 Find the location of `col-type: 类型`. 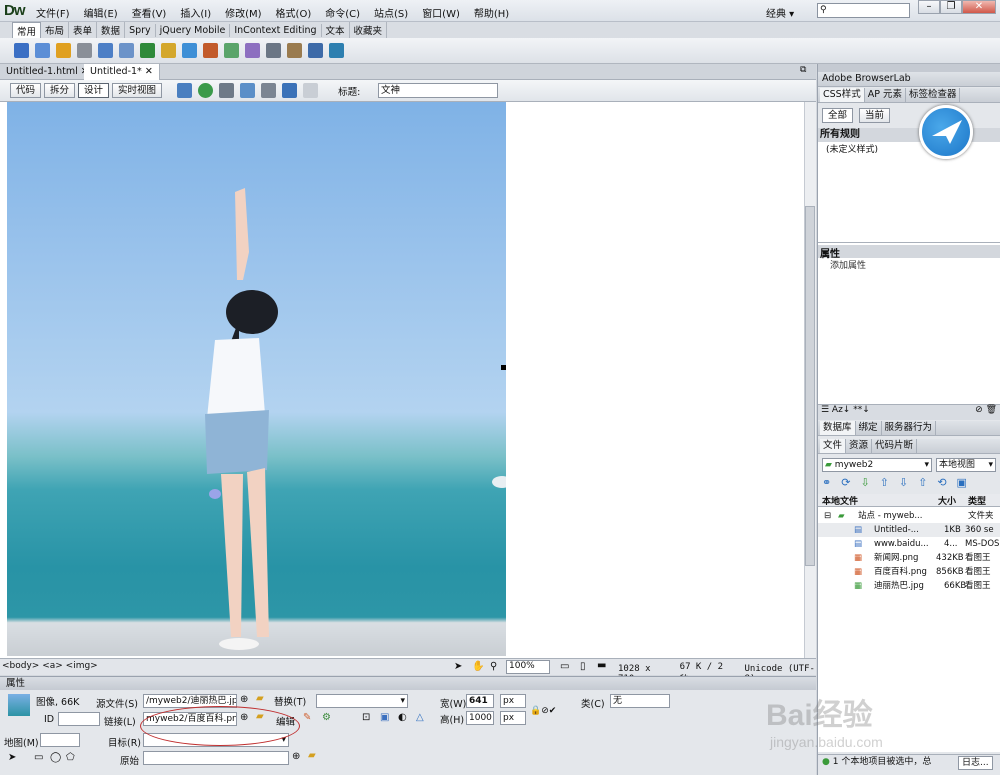

col-type: 类型 is located at coordinates (977, 500).